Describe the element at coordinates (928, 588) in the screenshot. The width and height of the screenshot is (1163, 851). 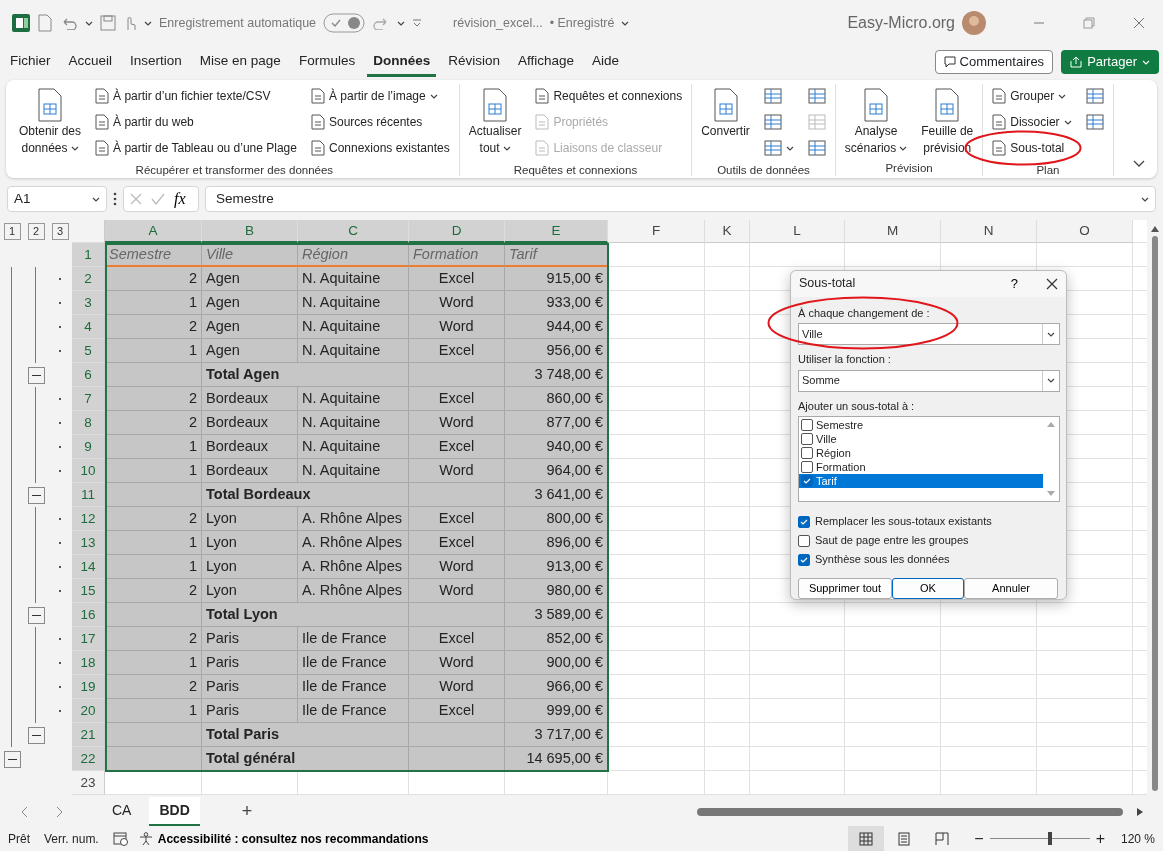
I see `dialog-button: OK` at that location.